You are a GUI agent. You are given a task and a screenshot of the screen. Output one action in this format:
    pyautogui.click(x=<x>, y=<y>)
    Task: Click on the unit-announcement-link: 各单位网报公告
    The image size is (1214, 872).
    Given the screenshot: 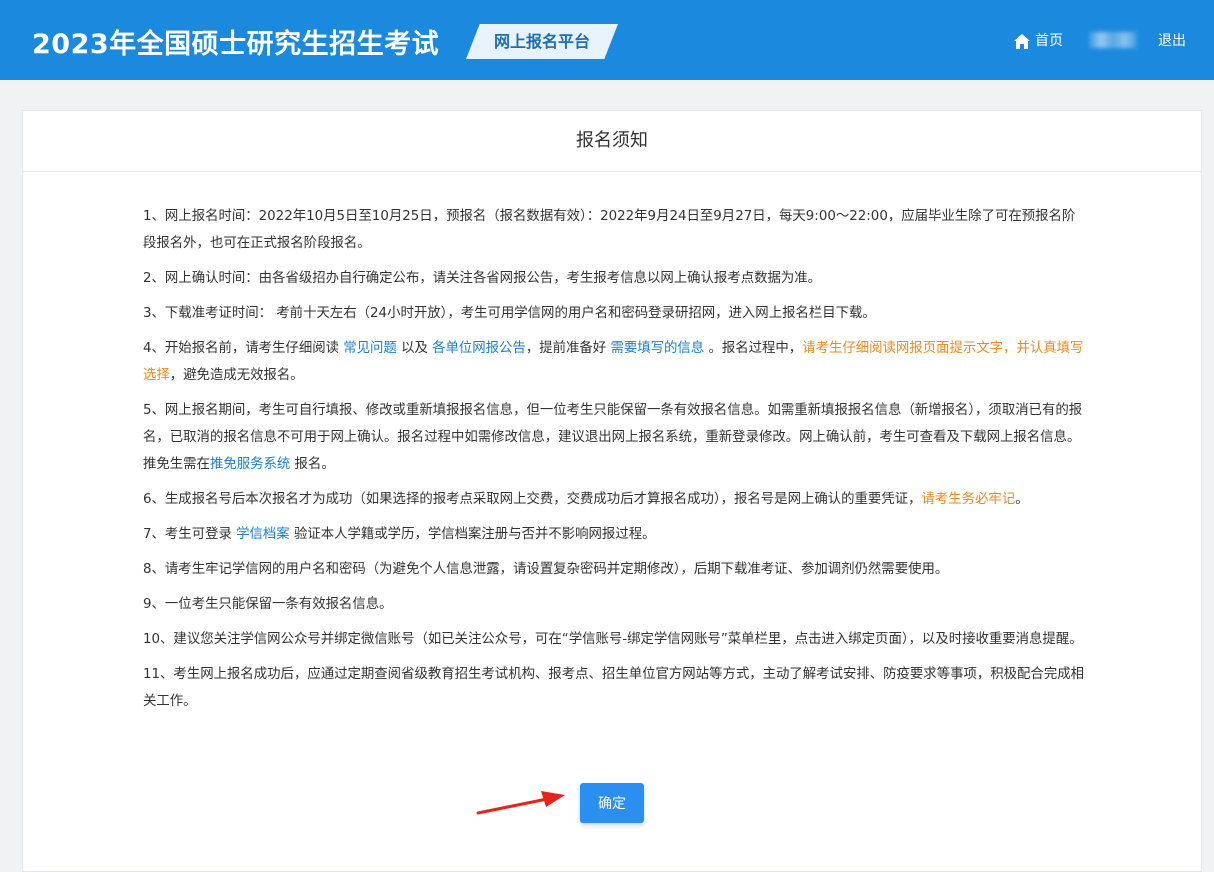 What is the action you would take?
    pyautogui.click(x=479, y=348)
    